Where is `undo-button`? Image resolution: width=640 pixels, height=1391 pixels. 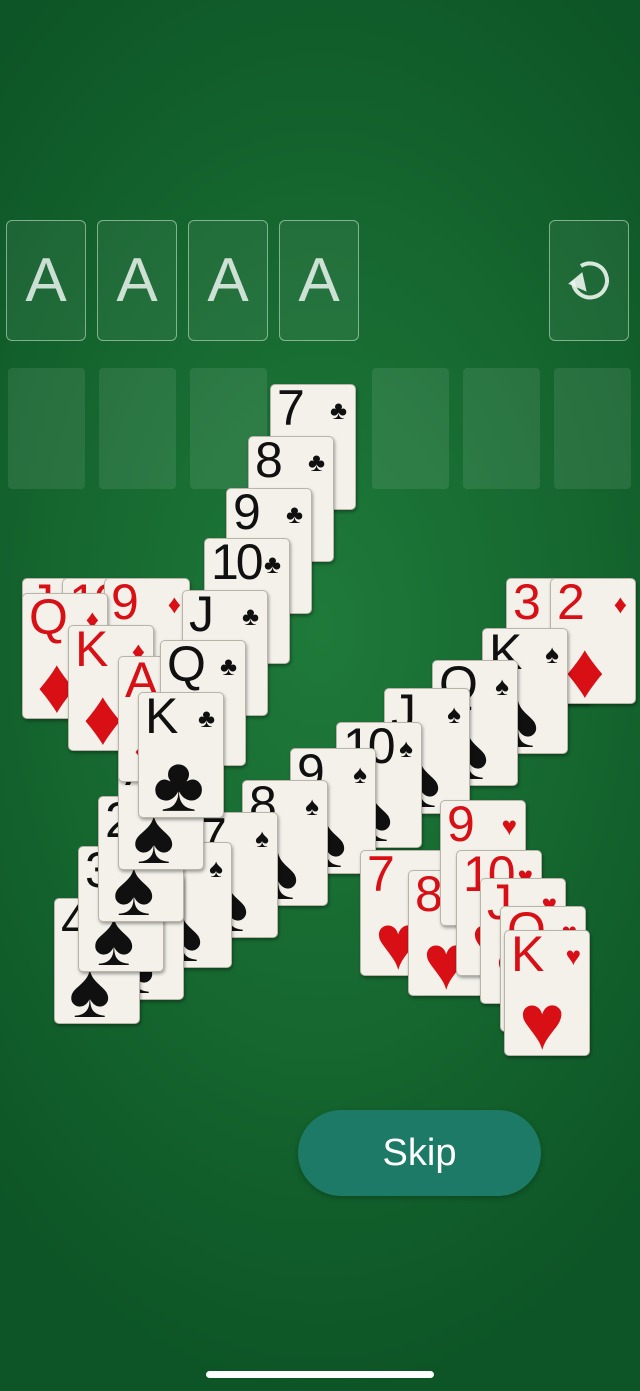
undo-button is located at coordinates (589, 280).